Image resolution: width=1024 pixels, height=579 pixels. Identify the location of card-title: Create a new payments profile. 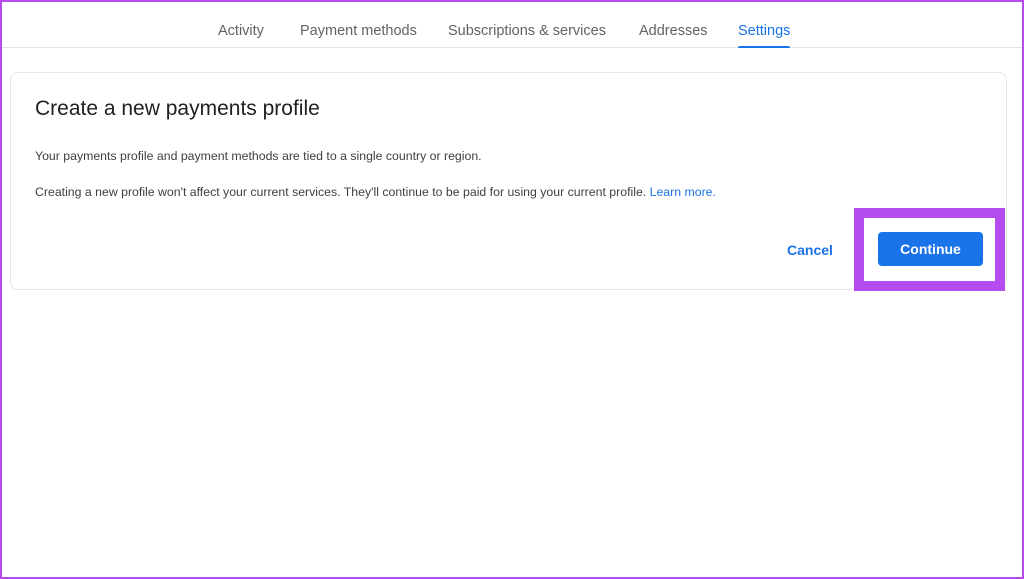
(177, 108).